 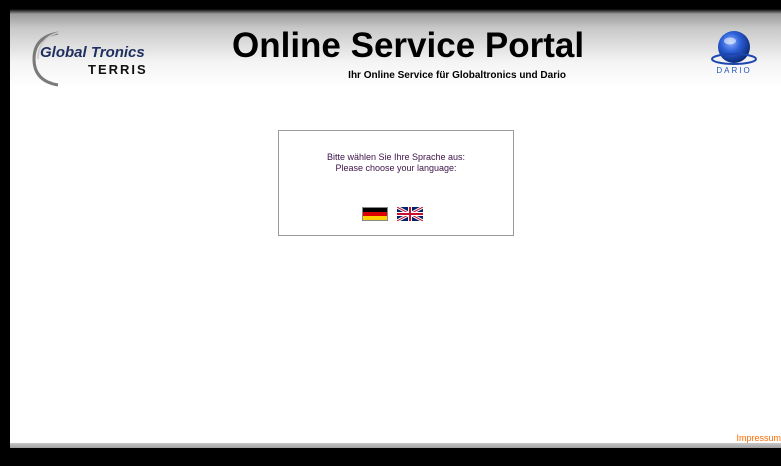 I want to click on global-tronics-text: Global Tronics, so click(x=92, y=52).